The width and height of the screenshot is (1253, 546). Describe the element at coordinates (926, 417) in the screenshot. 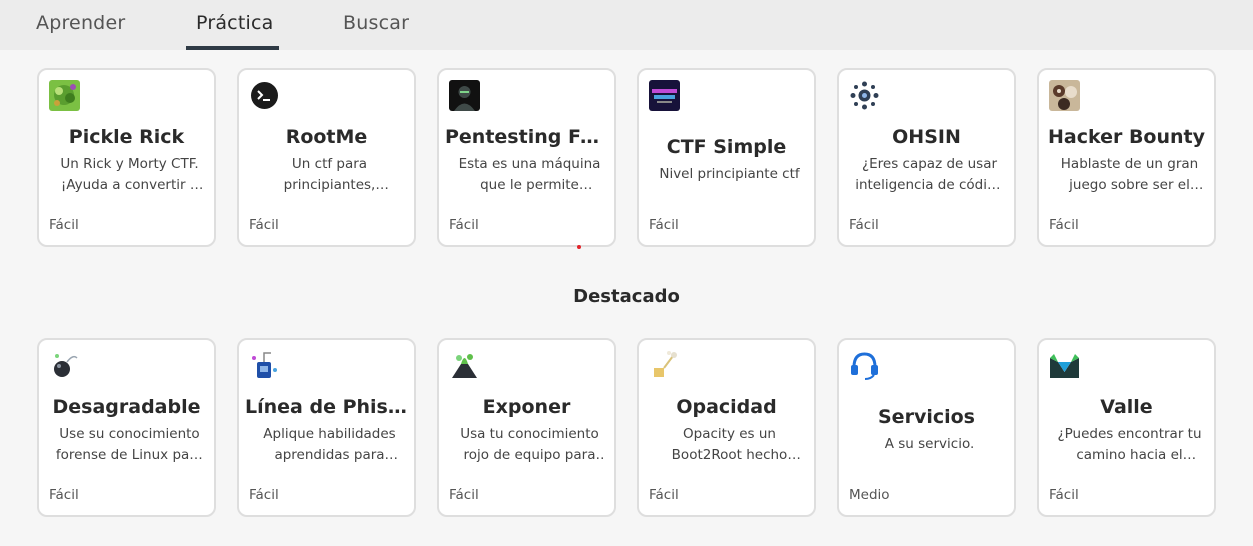

I see `room-title: Servicios` at that location.